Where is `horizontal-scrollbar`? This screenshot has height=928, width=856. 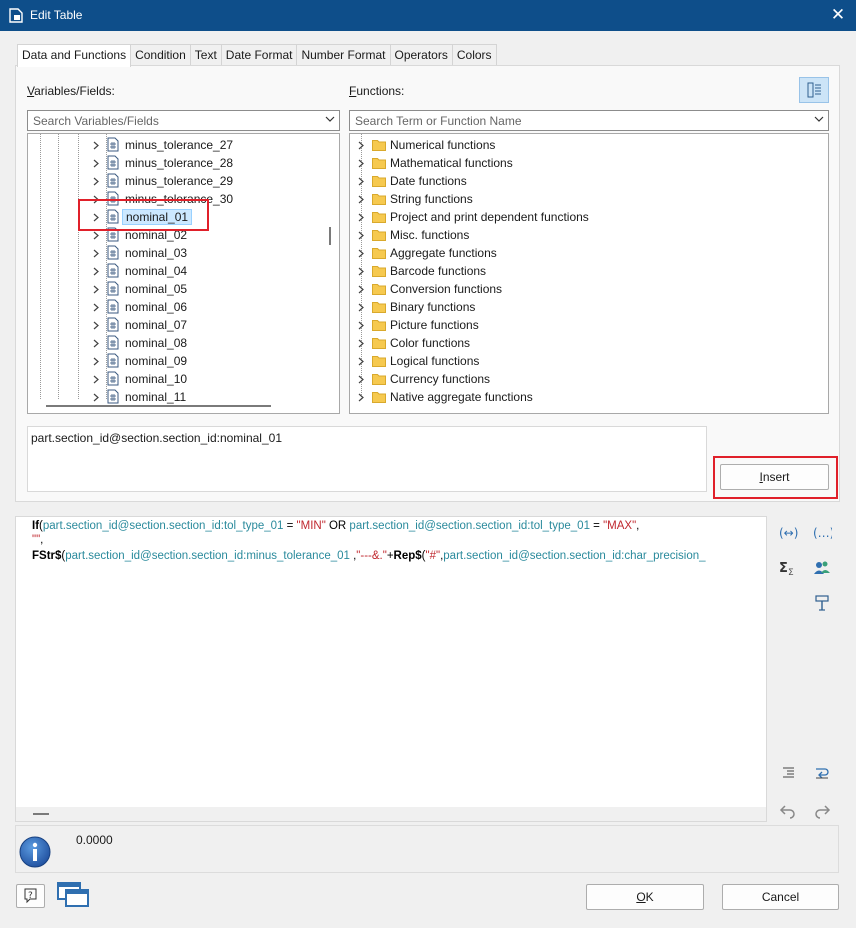
horizontal-scrollbar is located at coordinates (158, 406).